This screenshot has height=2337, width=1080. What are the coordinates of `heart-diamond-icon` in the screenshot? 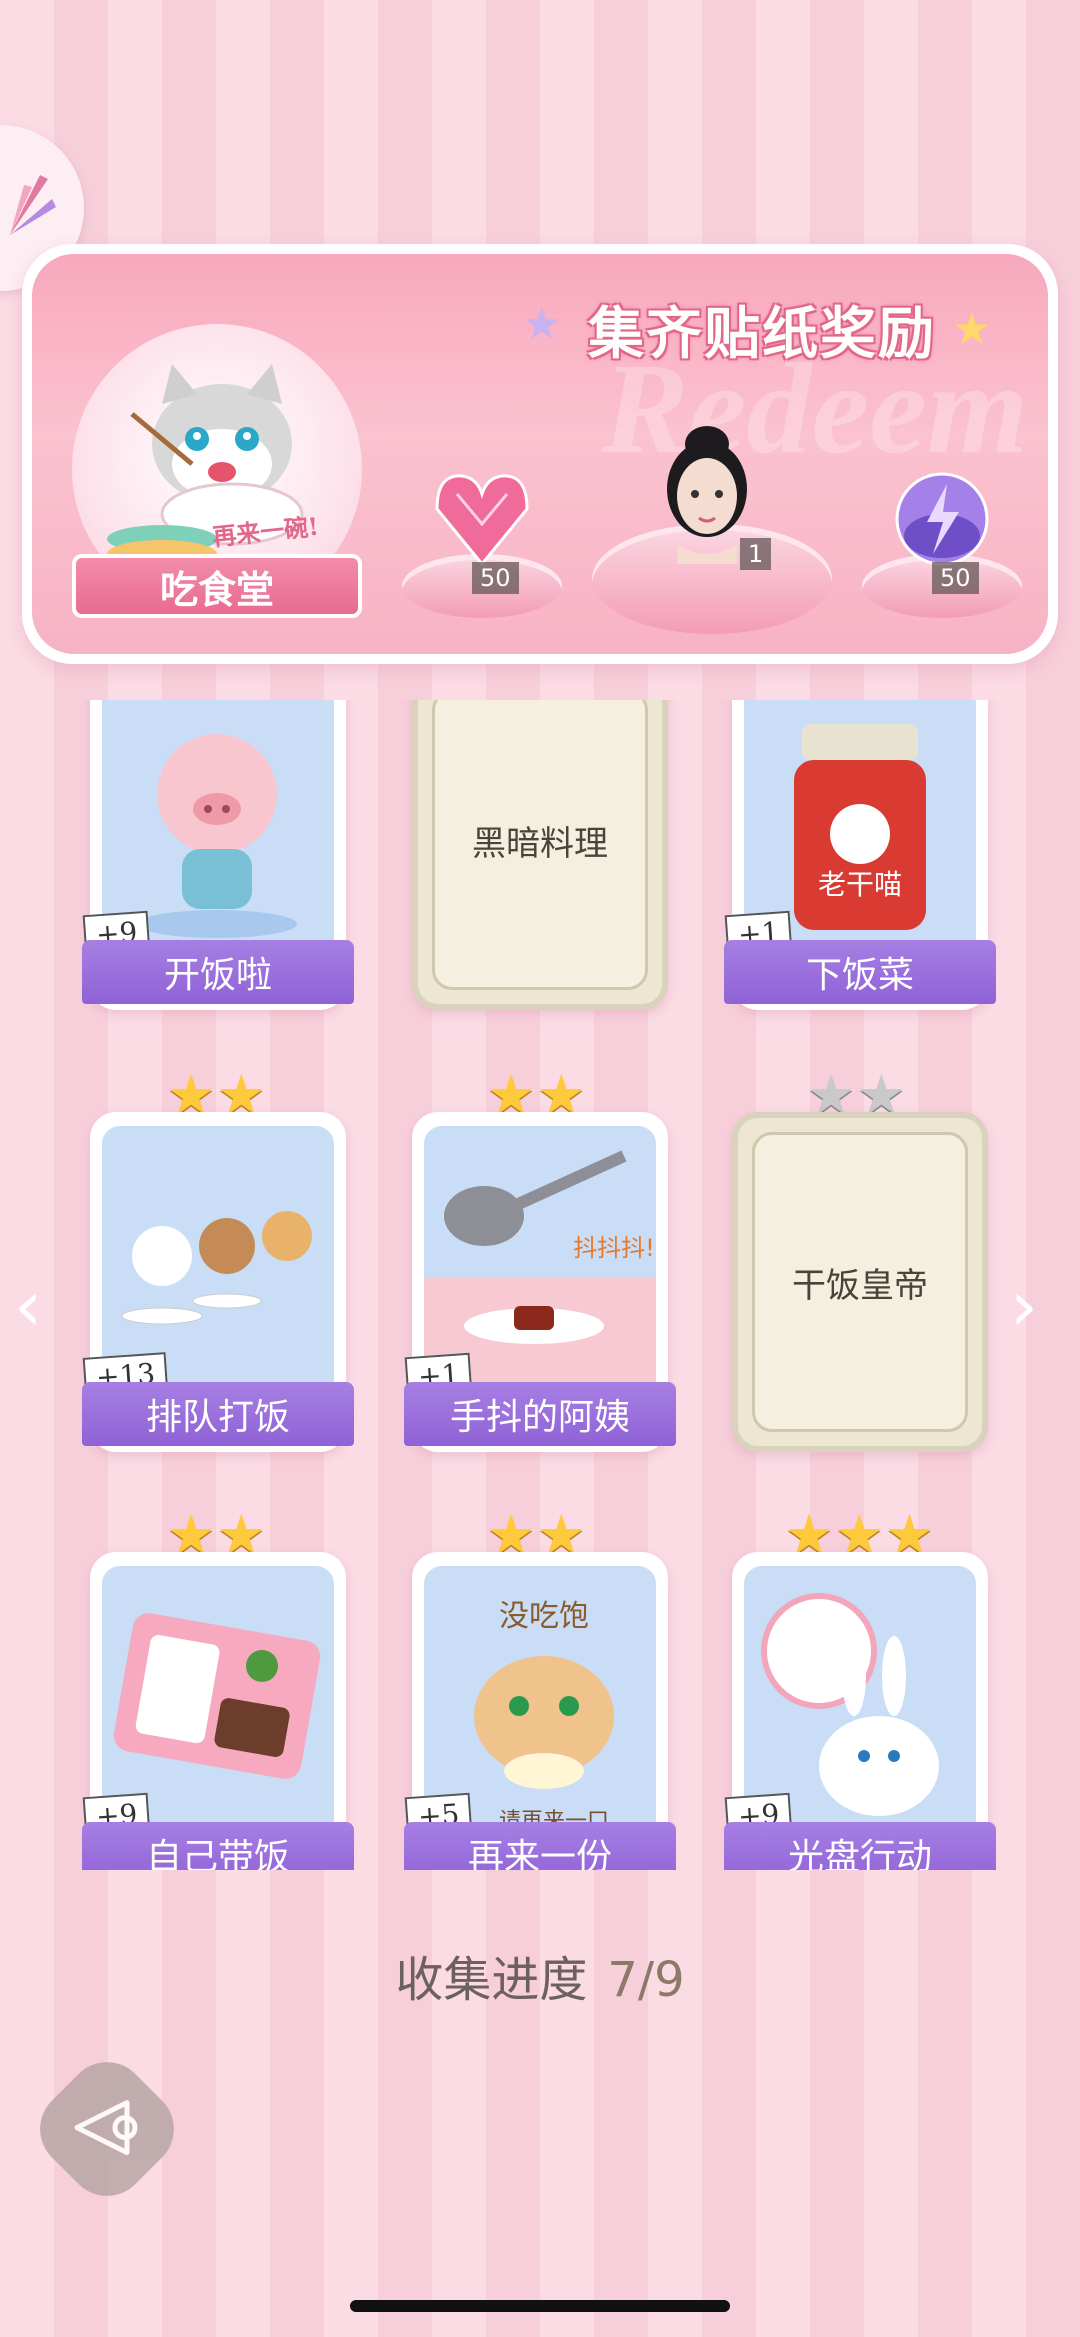 It's located at (482, 519).